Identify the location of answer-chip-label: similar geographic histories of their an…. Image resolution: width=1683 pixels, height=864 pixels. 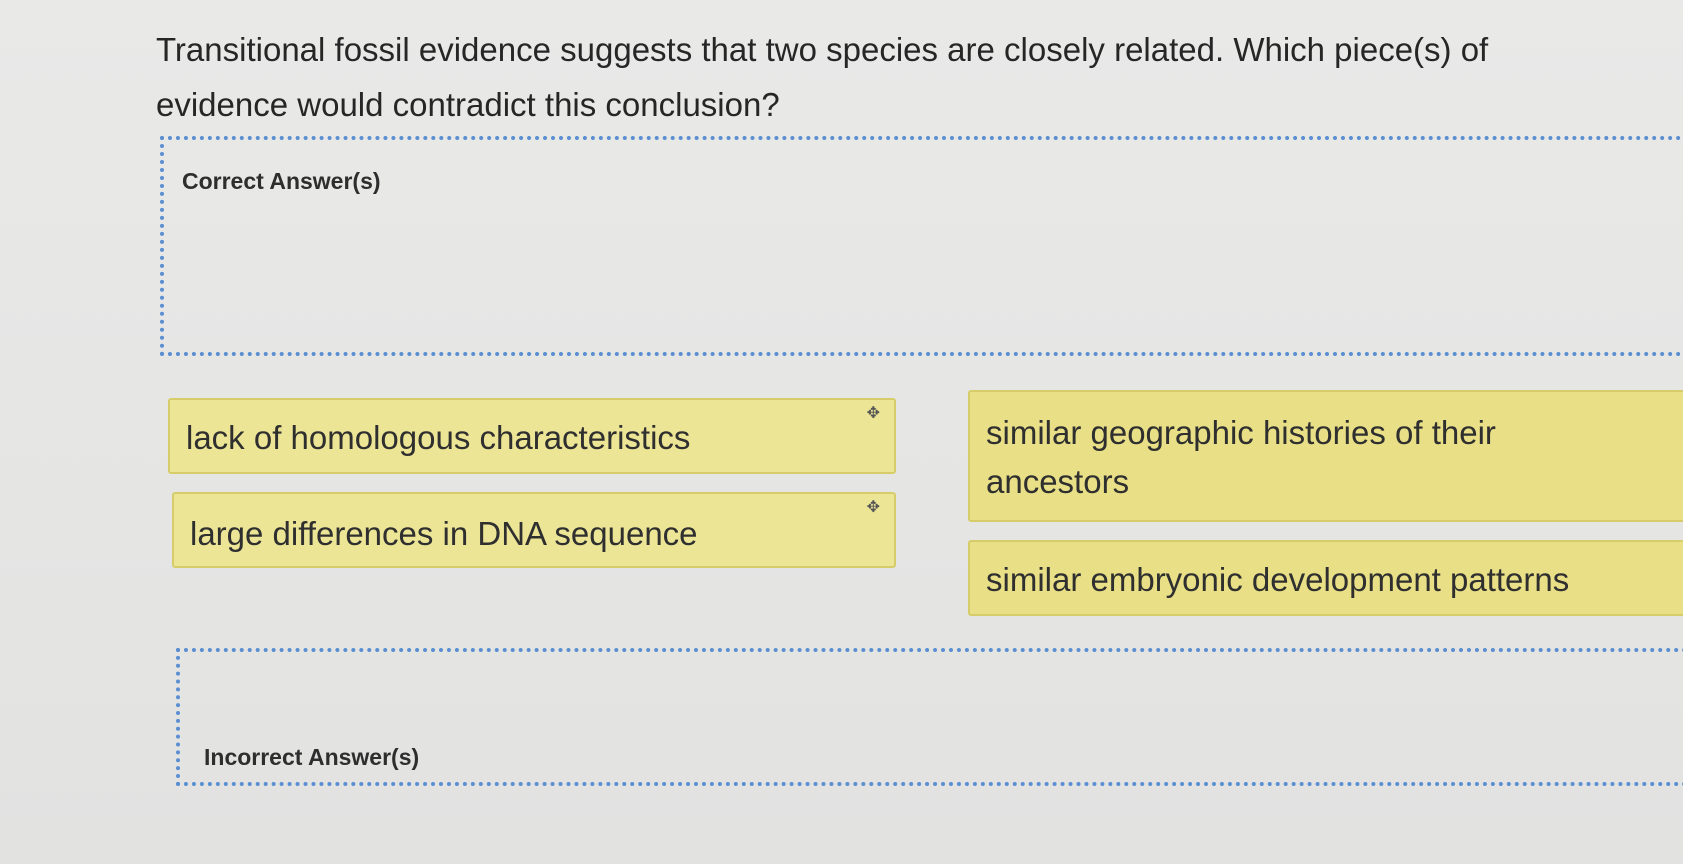
(1241, 457).